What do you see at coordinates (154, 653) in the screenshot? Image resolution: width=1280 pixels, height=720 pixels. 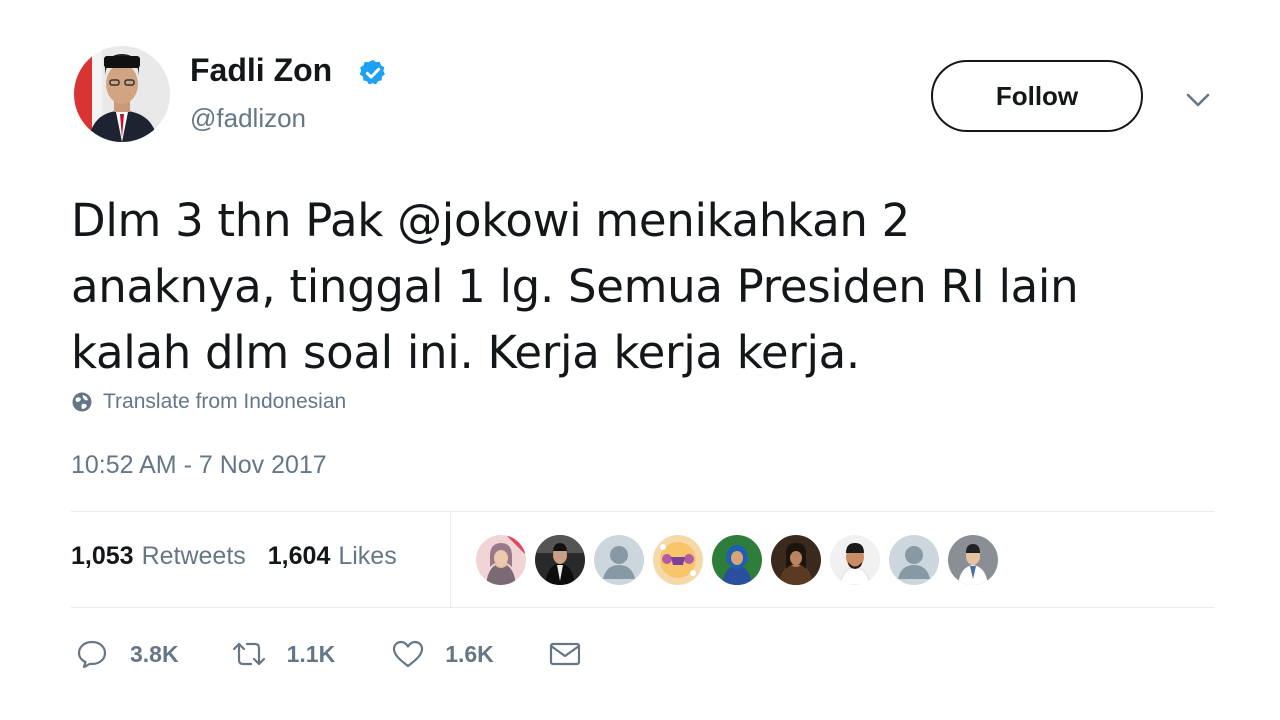 I see `reply-count: 3.8K` at bounding box center [154, 653].